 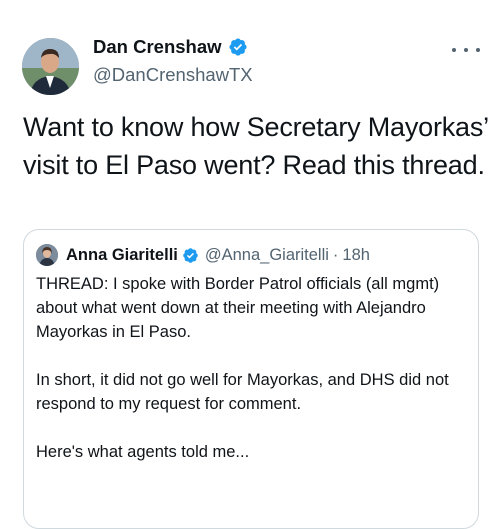 I want to click on quoted-author-handle: @Anna_Giaritelli, so click(x=267, y=255).